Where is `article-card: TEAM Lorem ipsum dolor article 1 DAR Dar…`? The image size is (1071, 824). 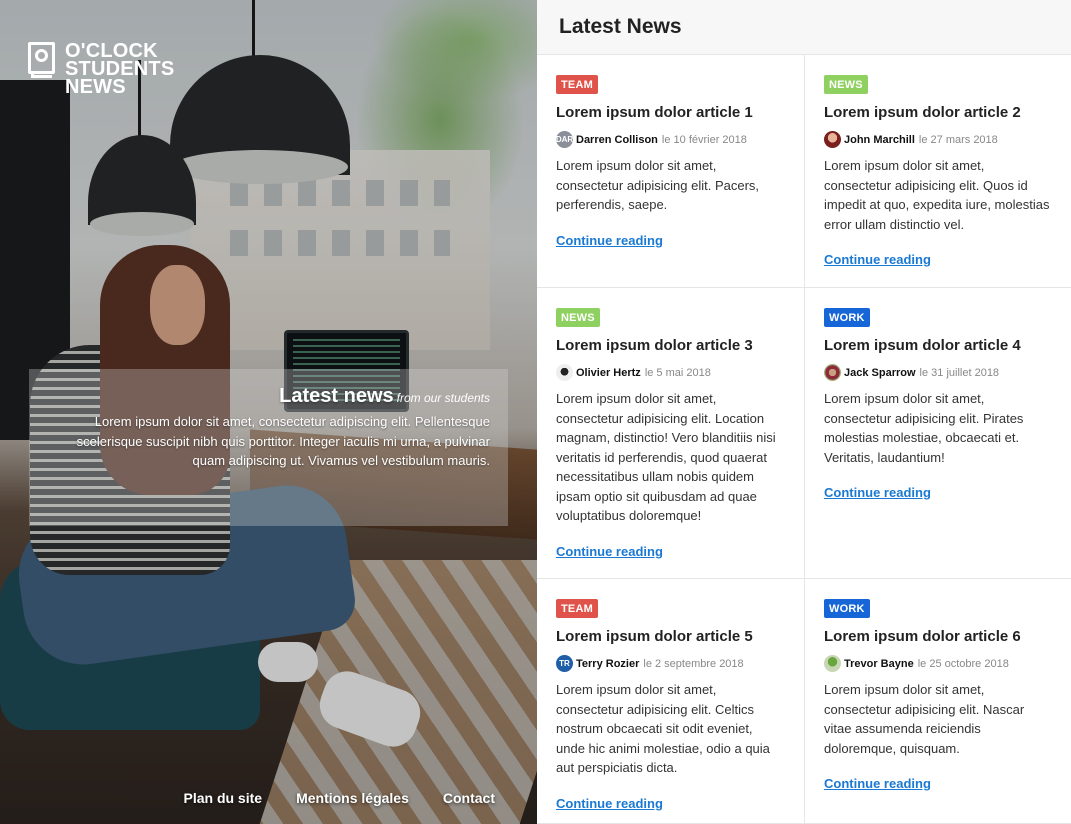
article-card: TEAM Lorem ipsum dolor article 1 DAR Dar… is located at coordinates (671, 171).